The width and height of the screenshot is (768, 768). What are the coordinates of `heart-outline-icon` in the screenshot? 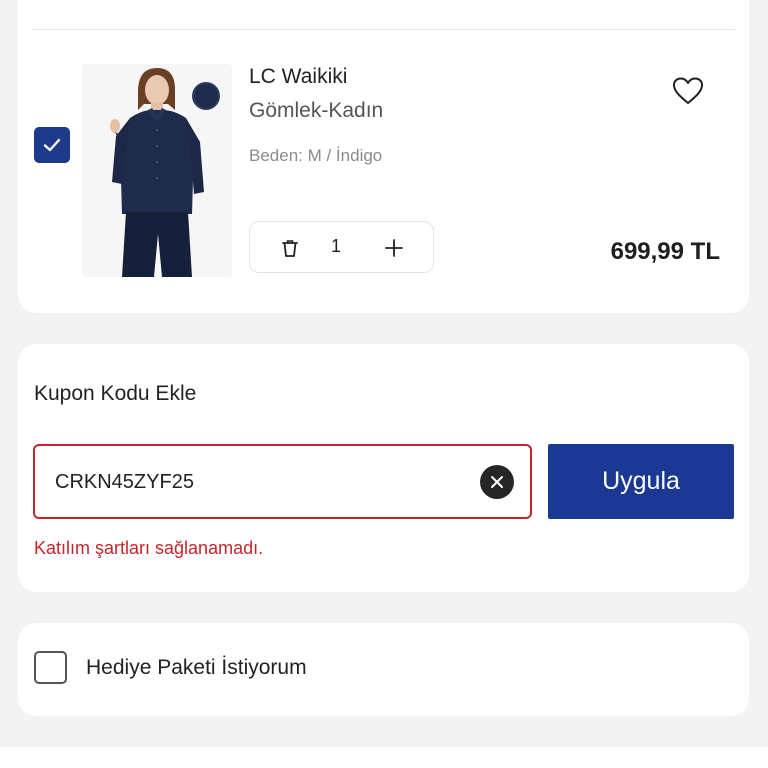 It's located at (688, 90).